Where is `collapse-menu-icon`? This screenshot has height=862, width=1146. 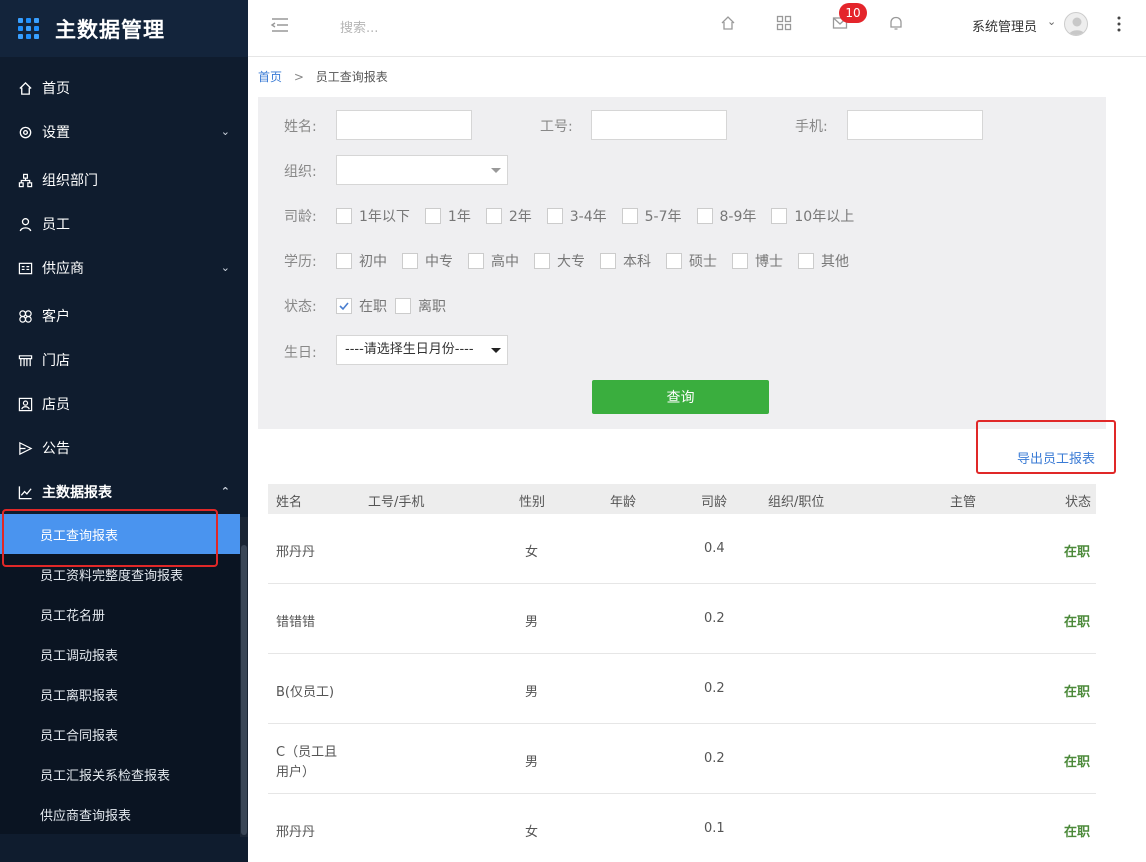 collapse-menu-icon is located at coordinates (280, 25).